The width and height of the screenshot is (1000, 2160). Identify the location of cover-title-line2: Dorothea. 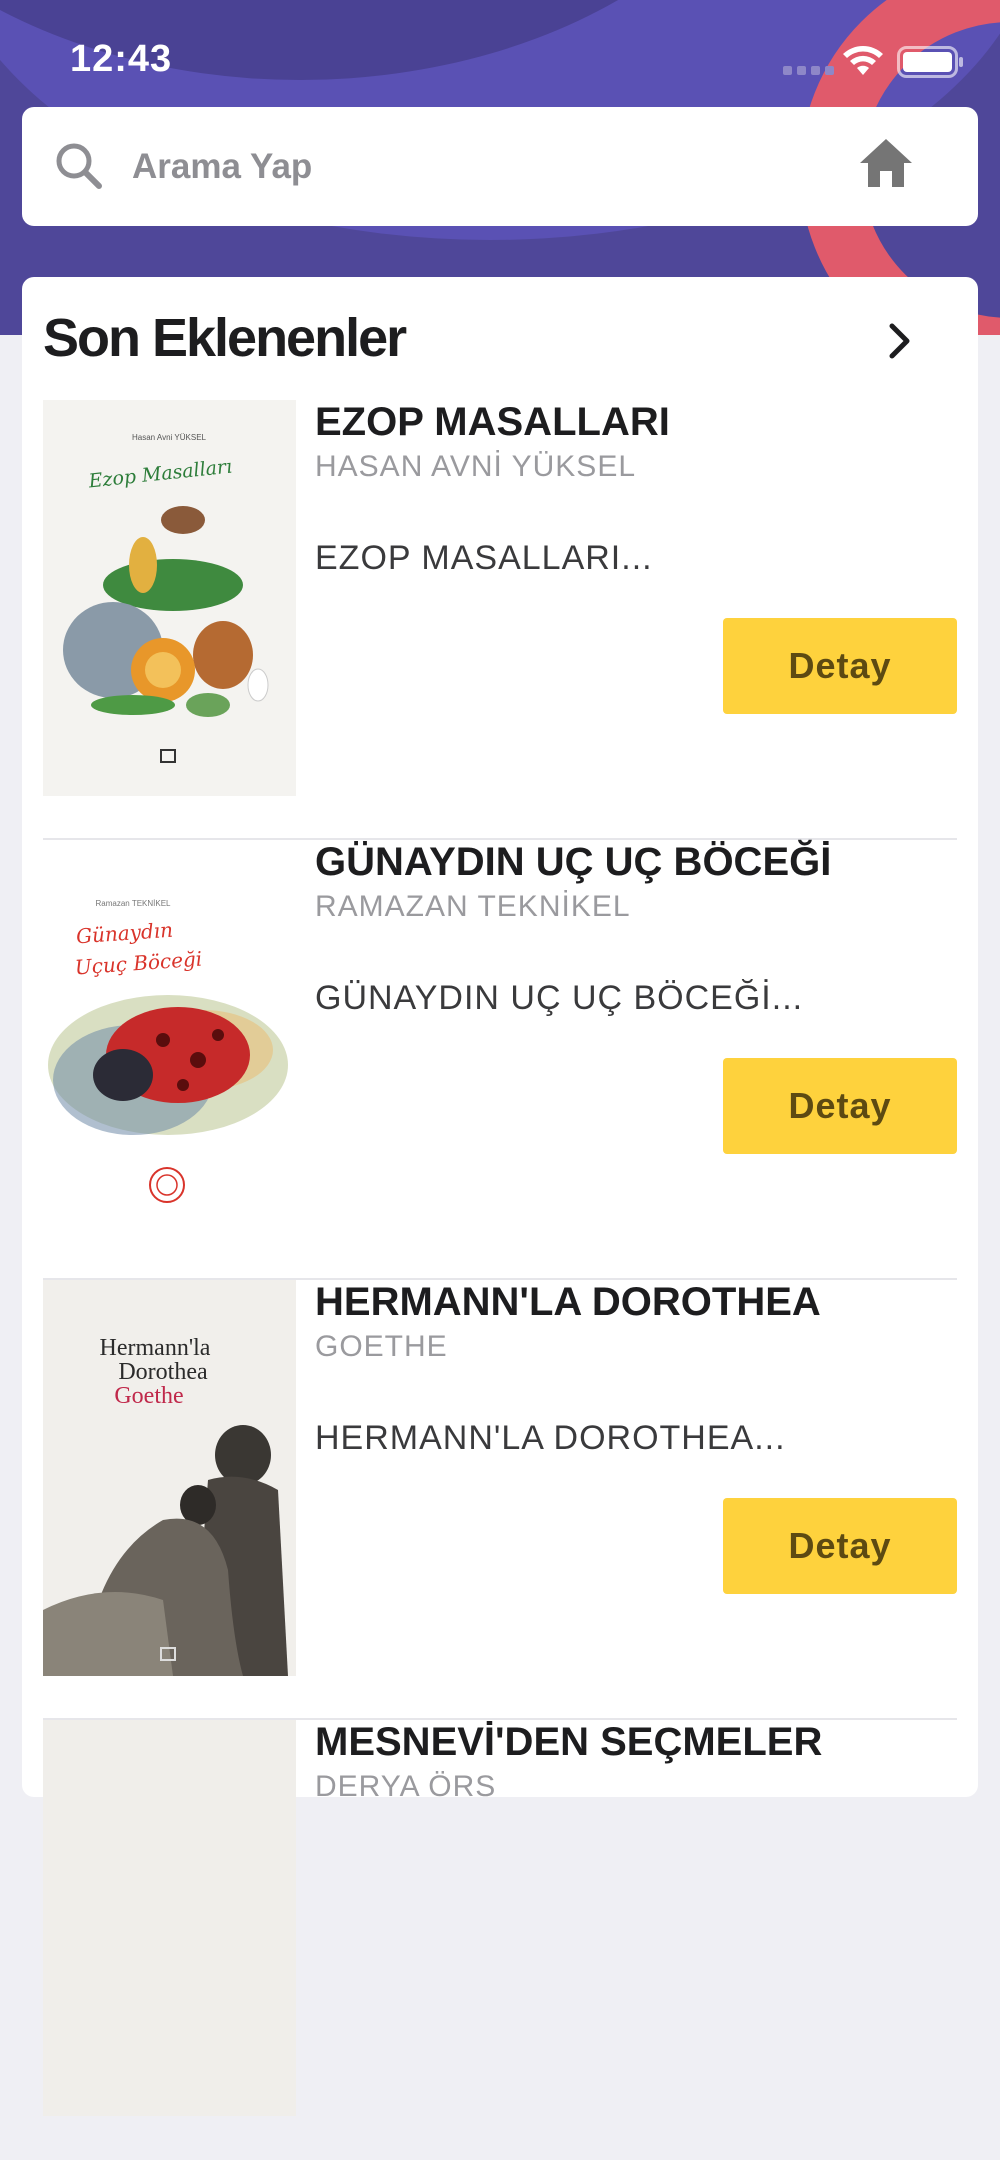
(163, 1372).